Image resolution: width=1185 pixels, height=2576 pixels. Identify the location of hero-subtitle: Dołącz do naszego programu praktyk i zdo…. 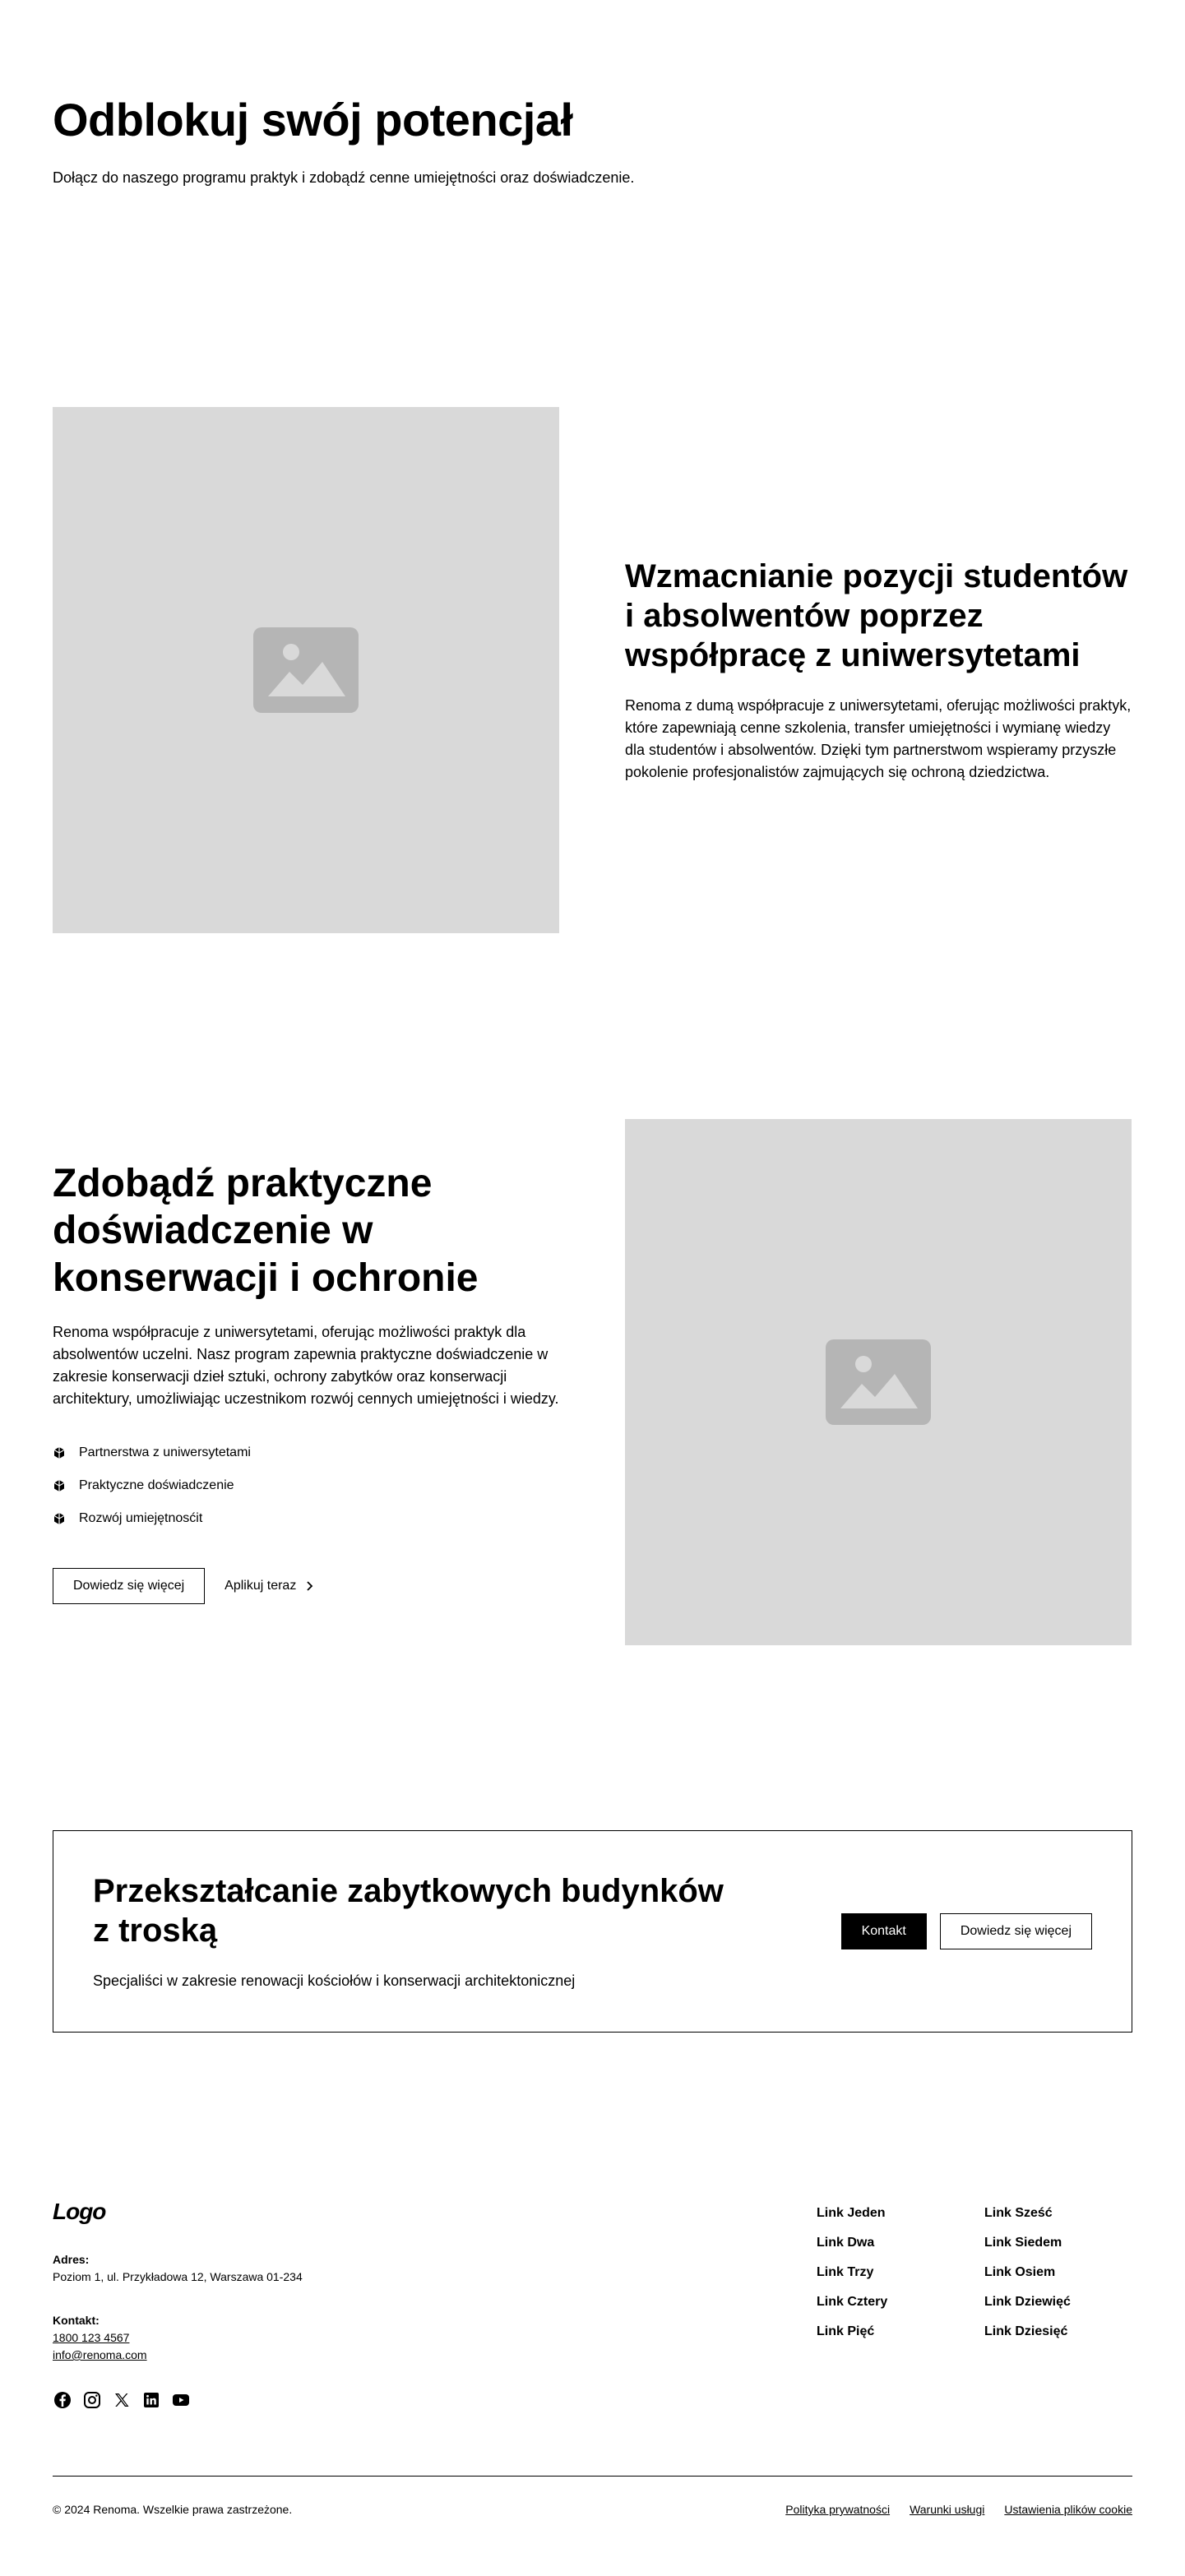
(344, 178).